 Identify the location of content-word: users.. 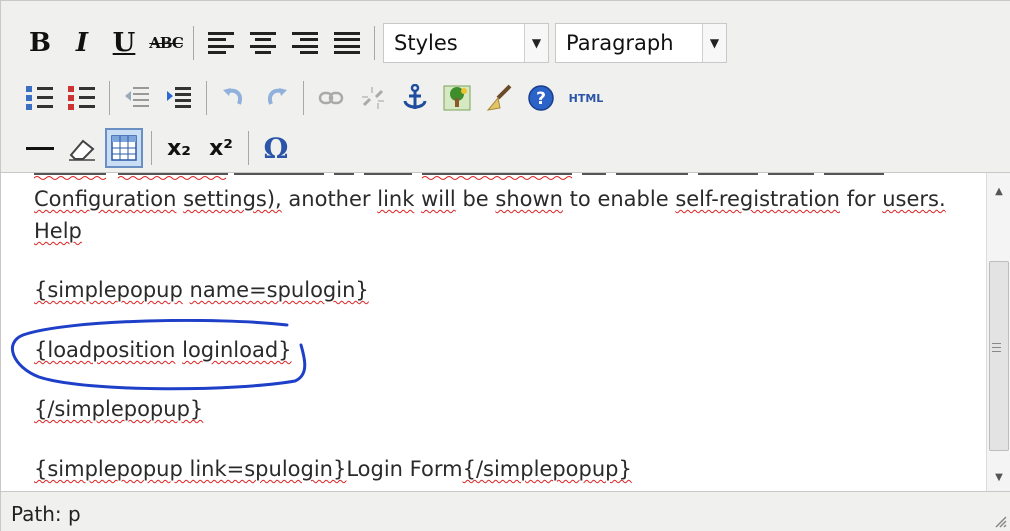
(914, 199).